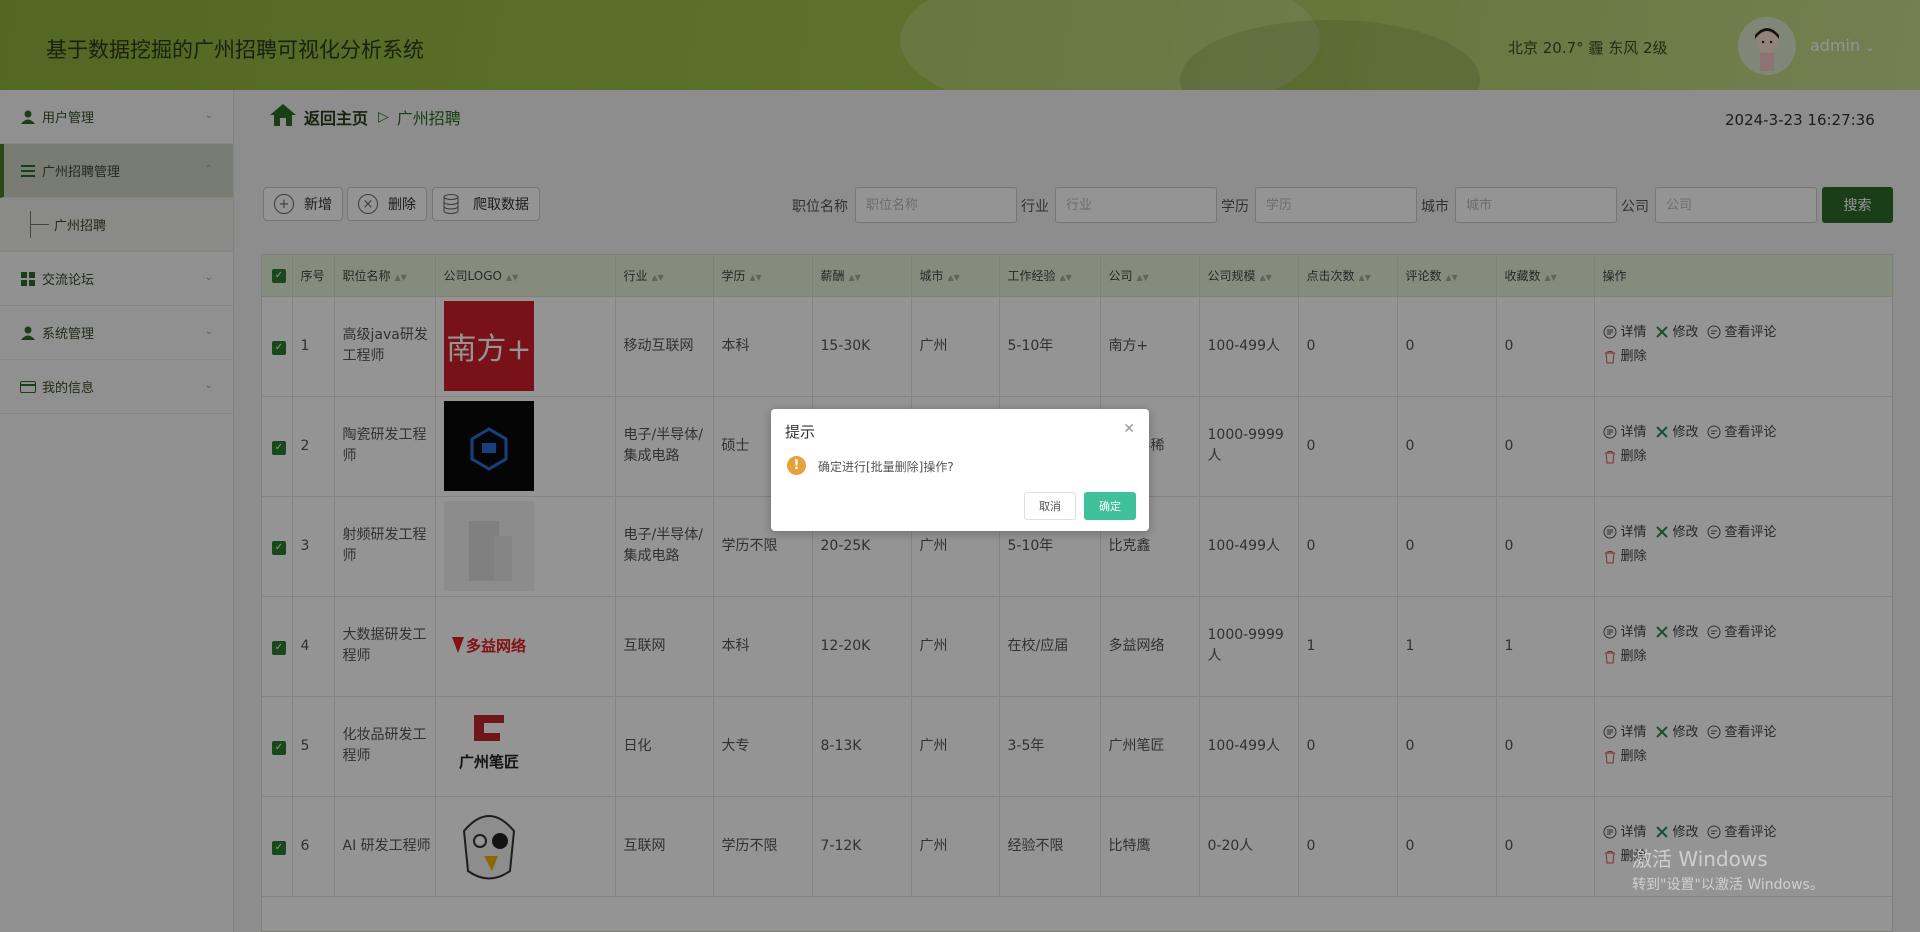 This screenshot has width=1920, height=932. Describe the element at coordinates (960, 470) in the screenshot. I see `confirm-dialog: 提示 ✕ ! 确定进行[批量删除]操作? 取消 确定` at that location.